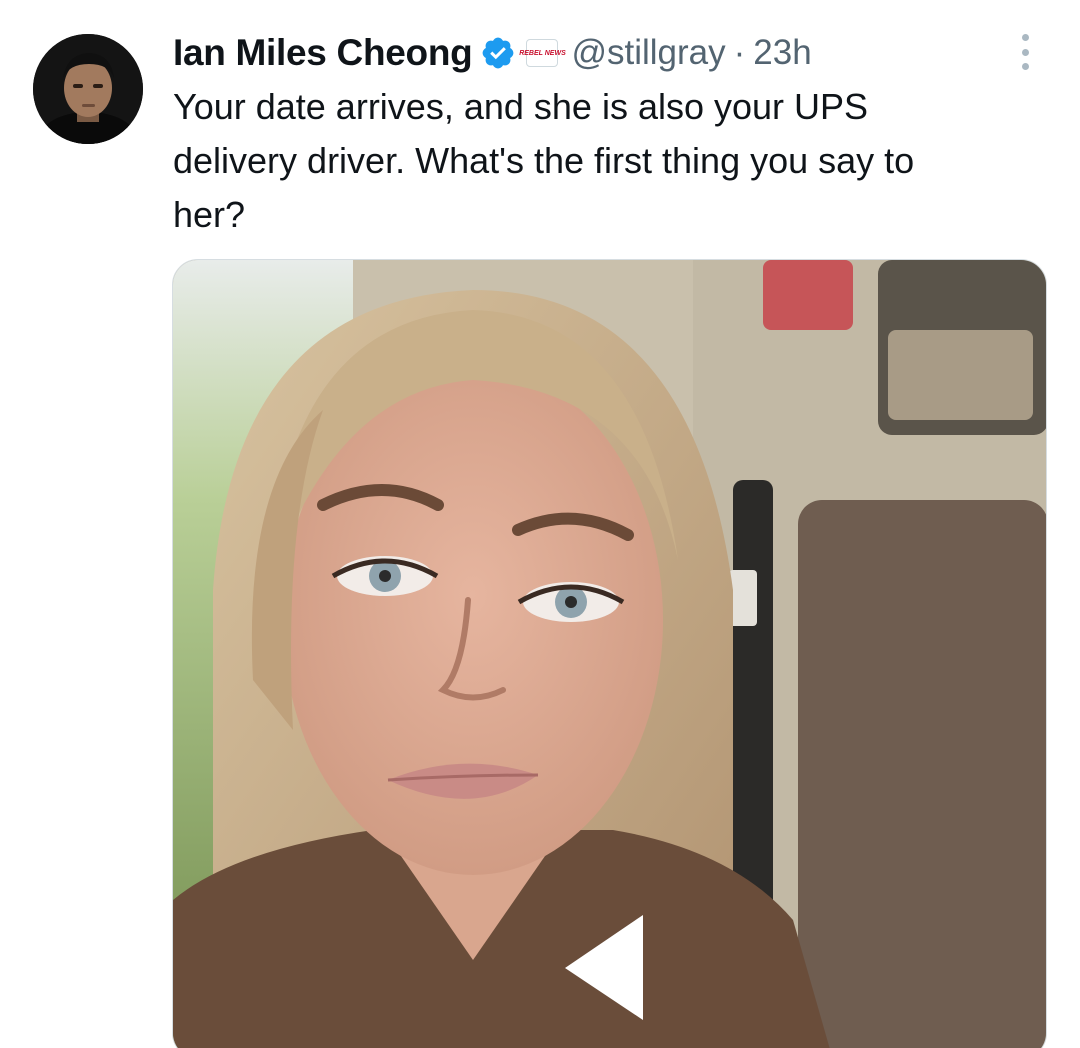 Image resolution: width=1080 pixels, height=1048 pixels. Describe the element at coordinates (323, 53) in the screenshot. I see `author-display-name: Ian Miles Cheong` at that location.